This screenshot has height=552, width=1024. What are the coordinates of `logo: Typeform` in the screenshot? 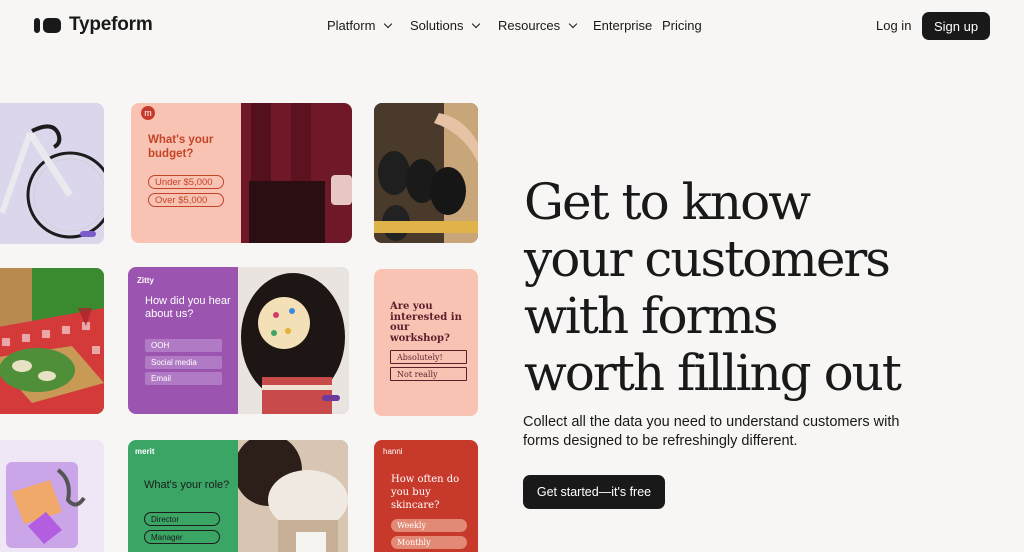 It's located at (93, 25).